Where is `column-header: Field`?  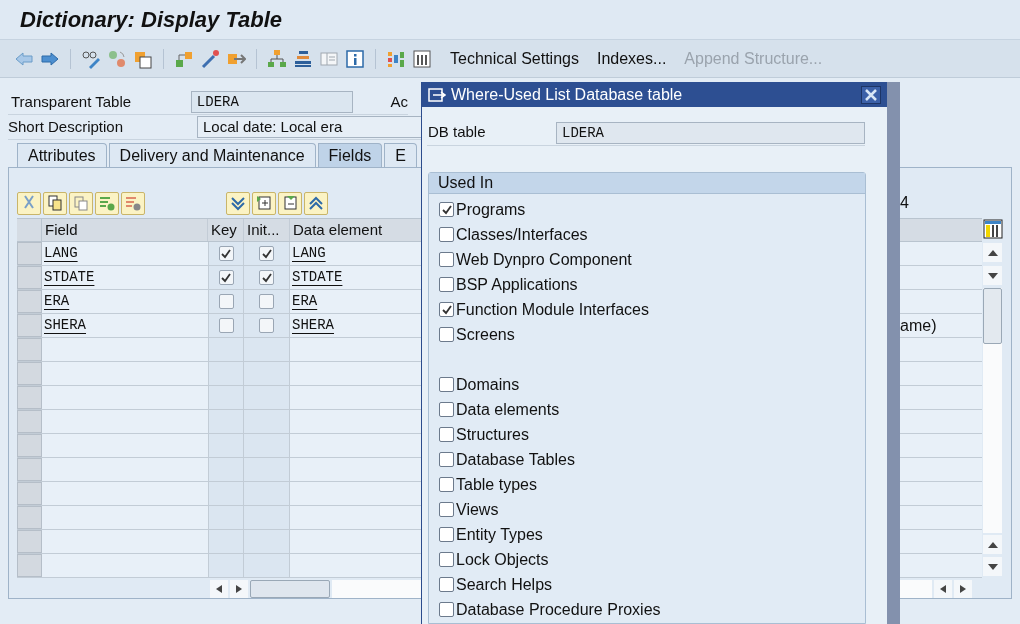
column-header: Field is located at coordinates (125, 230).